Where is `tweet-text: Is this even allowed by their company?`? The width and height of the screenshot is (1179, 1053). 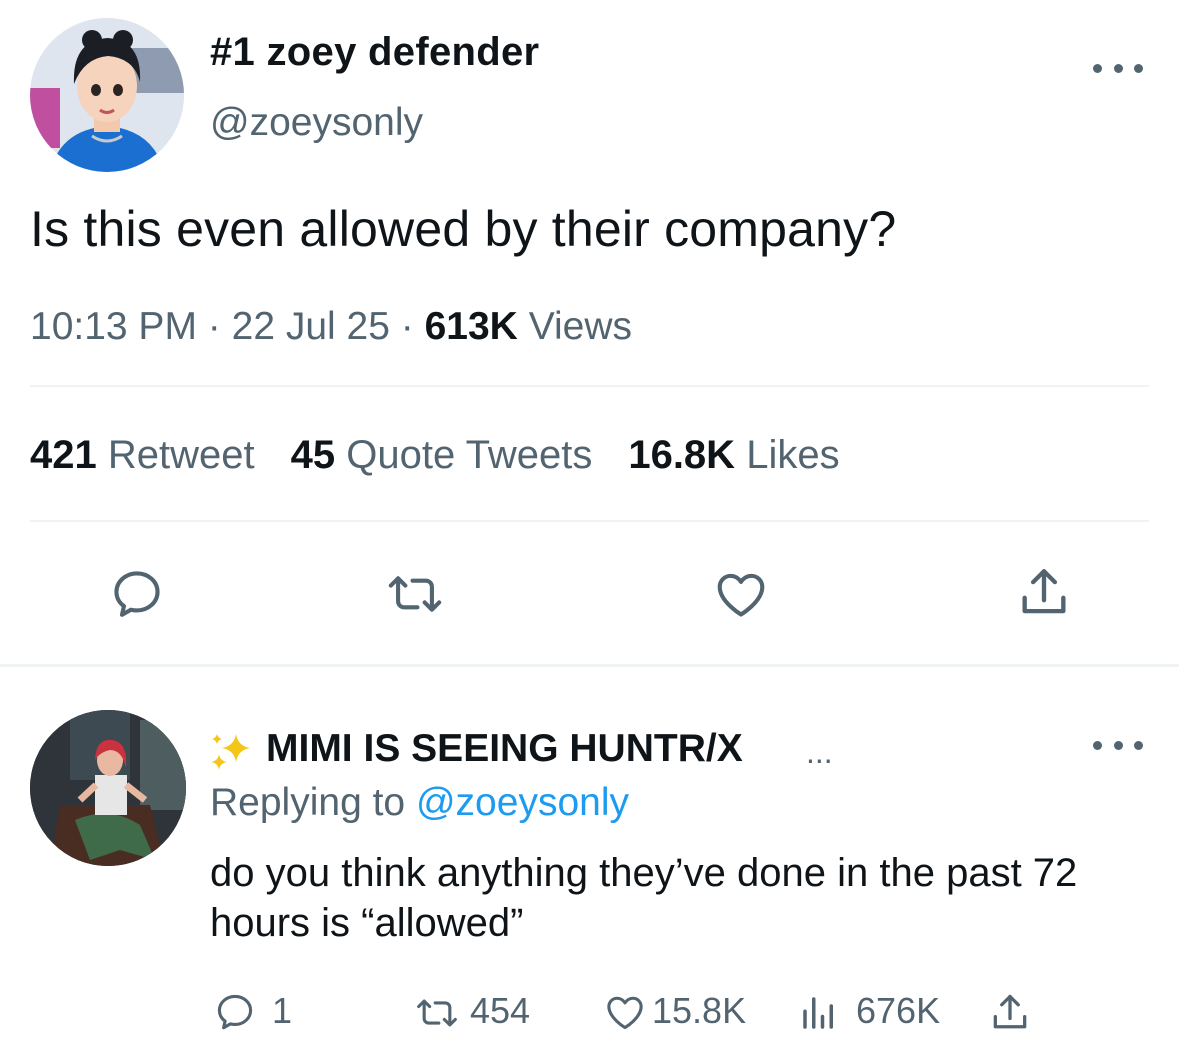 tweet-text: Is this even allowed by their company? is located at coordinates (463, 229).